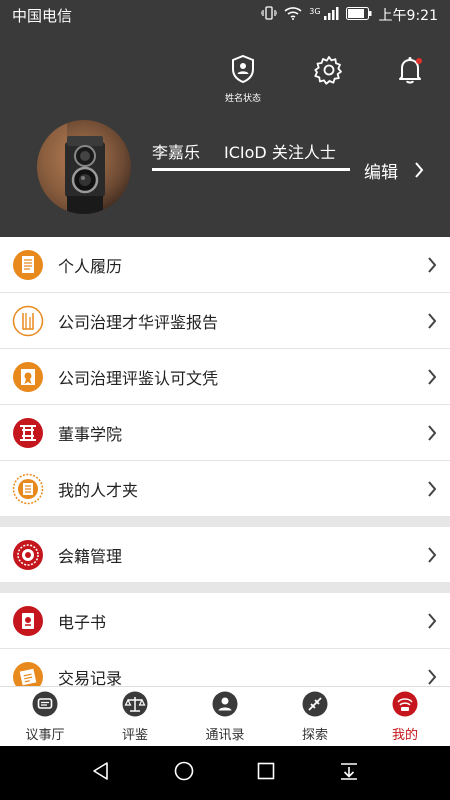  I want to click on tab-contacts: 通讯录, so click(225, 716).